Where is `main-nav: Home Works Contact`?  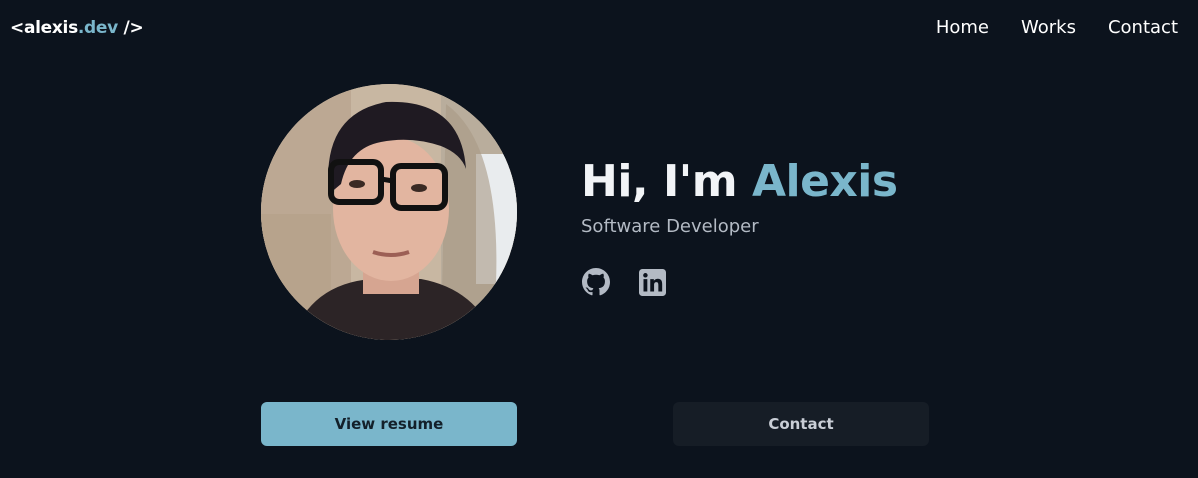 main-nav: Home Works Contact is located at coordinates (1057, 27).